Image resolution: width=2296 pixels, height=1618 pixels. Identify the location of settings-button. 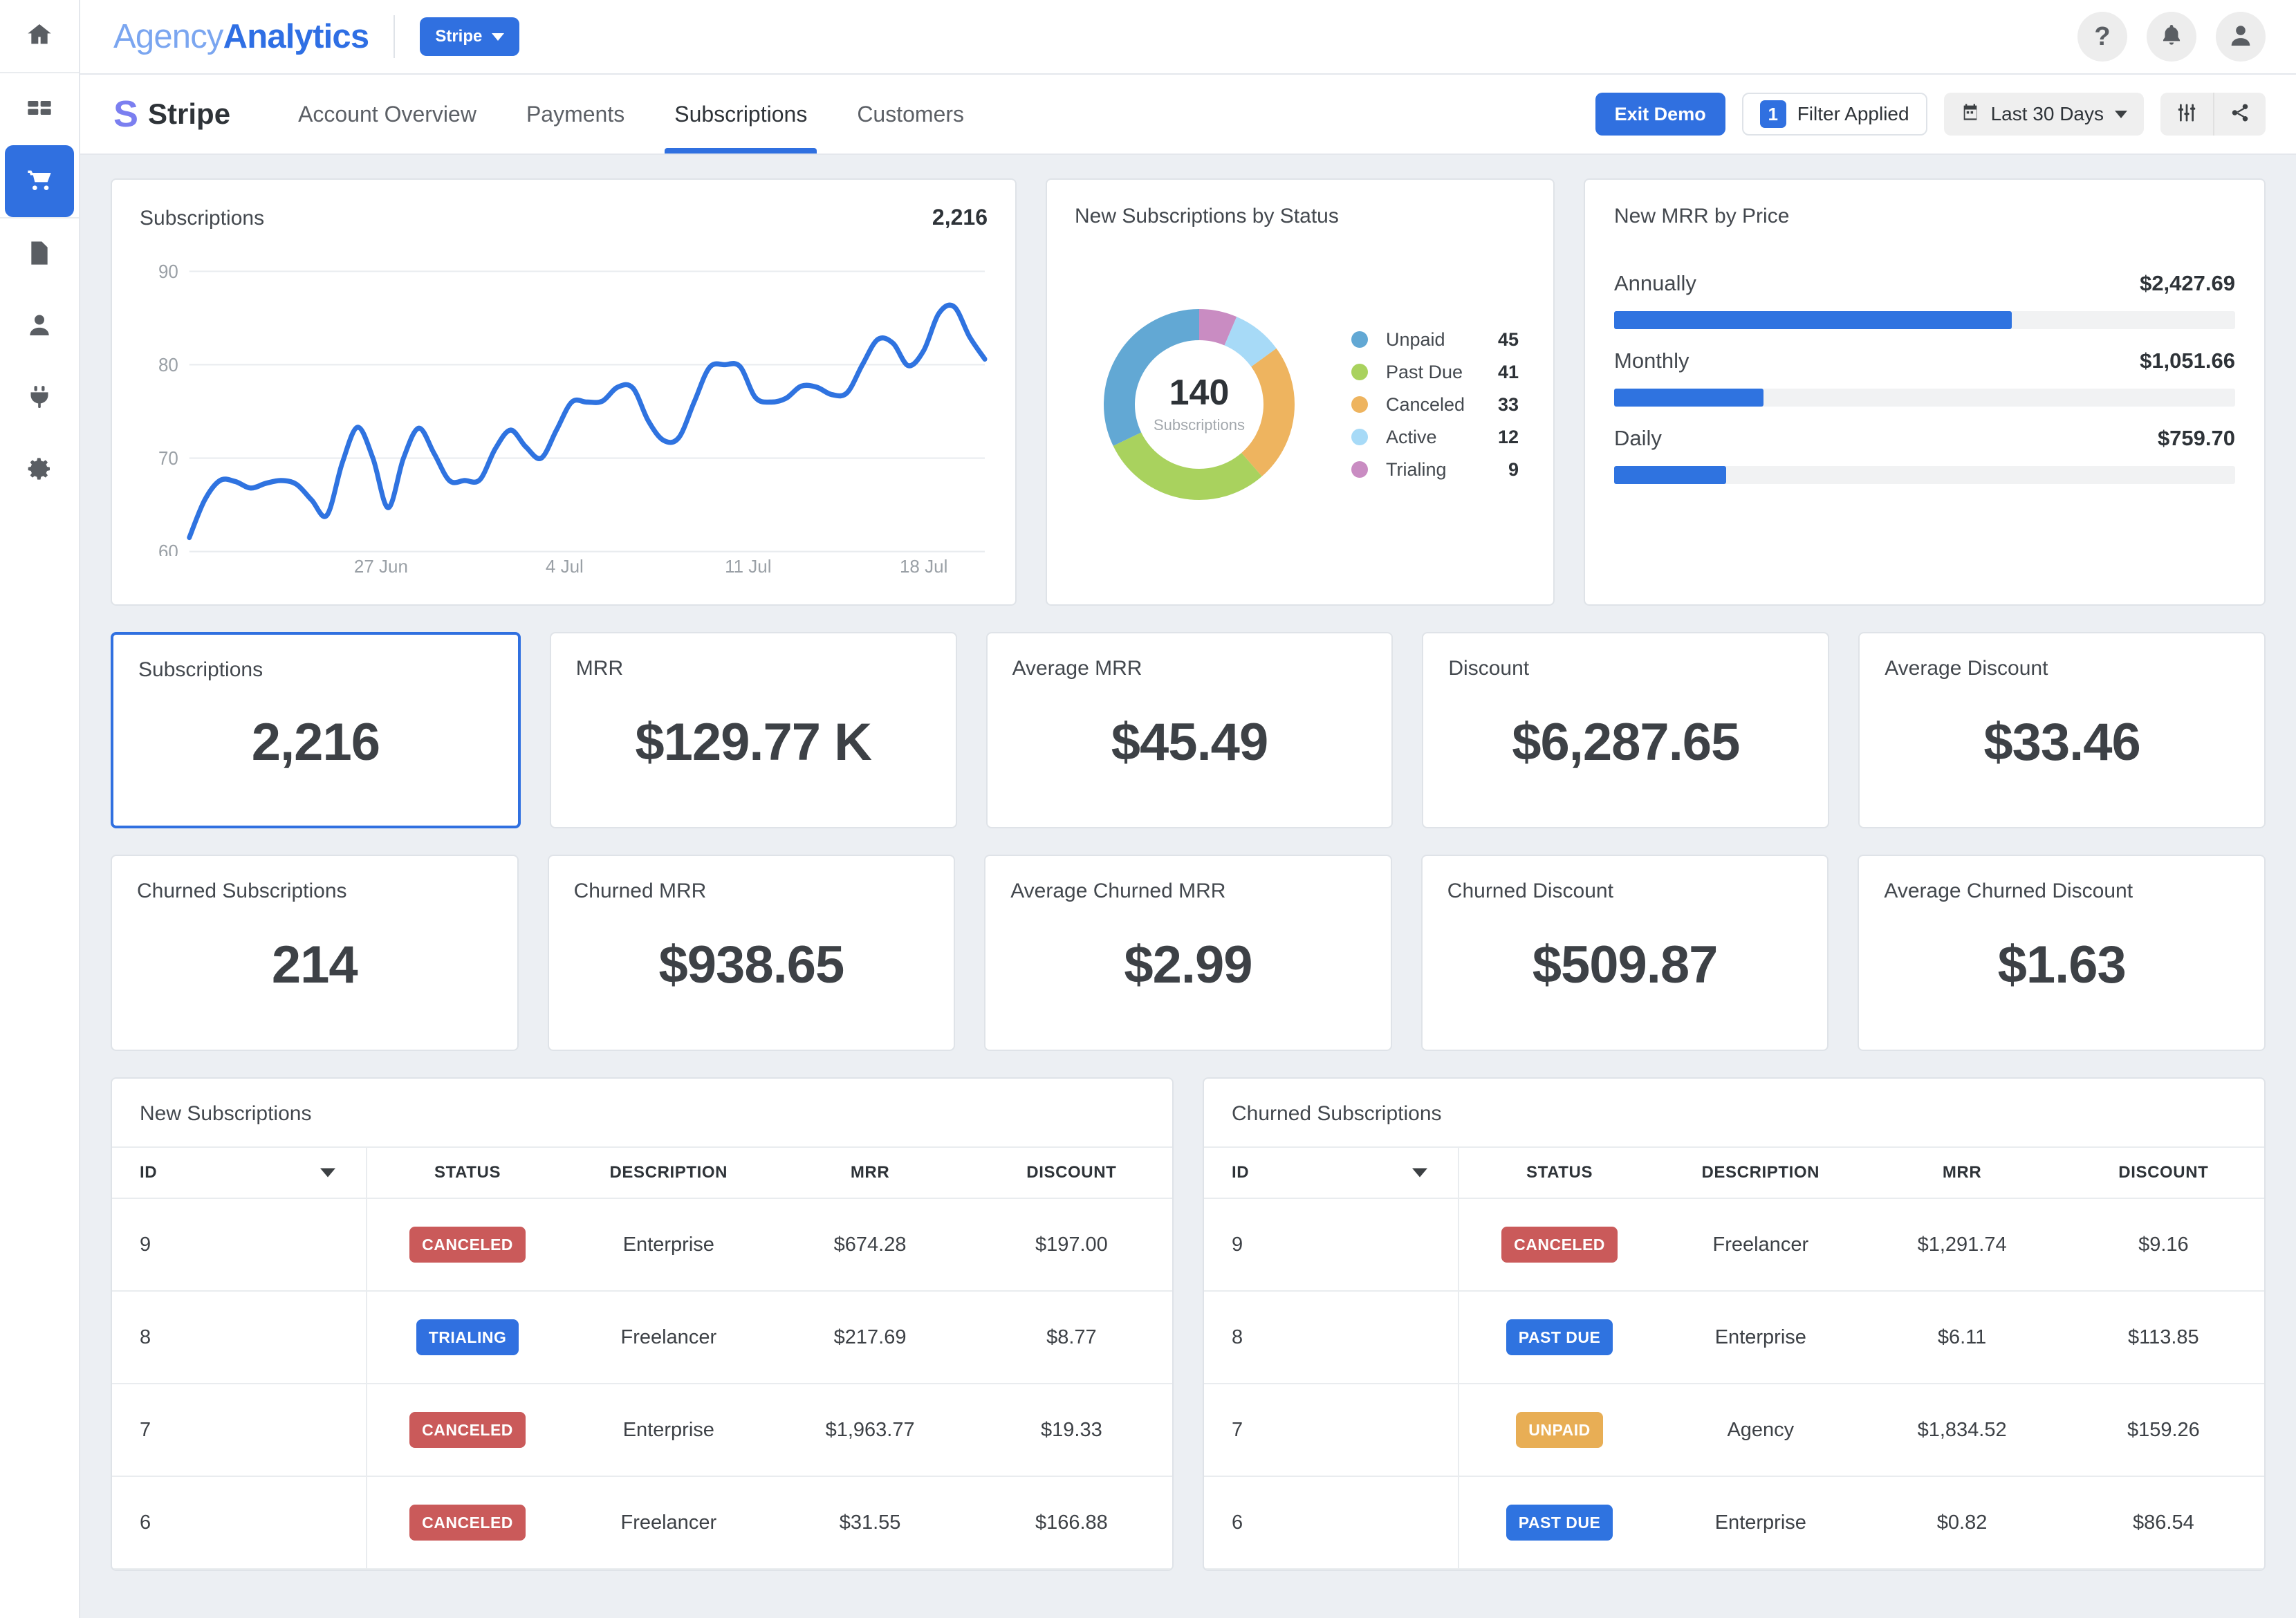
(40, 470).